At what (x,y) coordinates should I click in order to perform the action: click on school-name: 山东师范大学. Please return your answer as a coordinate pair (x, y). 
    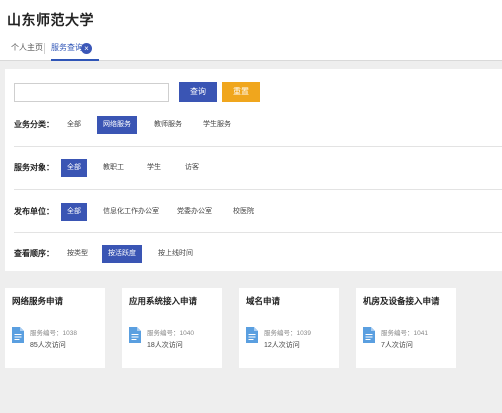
    Looking at the image, I should click on (50, 20).